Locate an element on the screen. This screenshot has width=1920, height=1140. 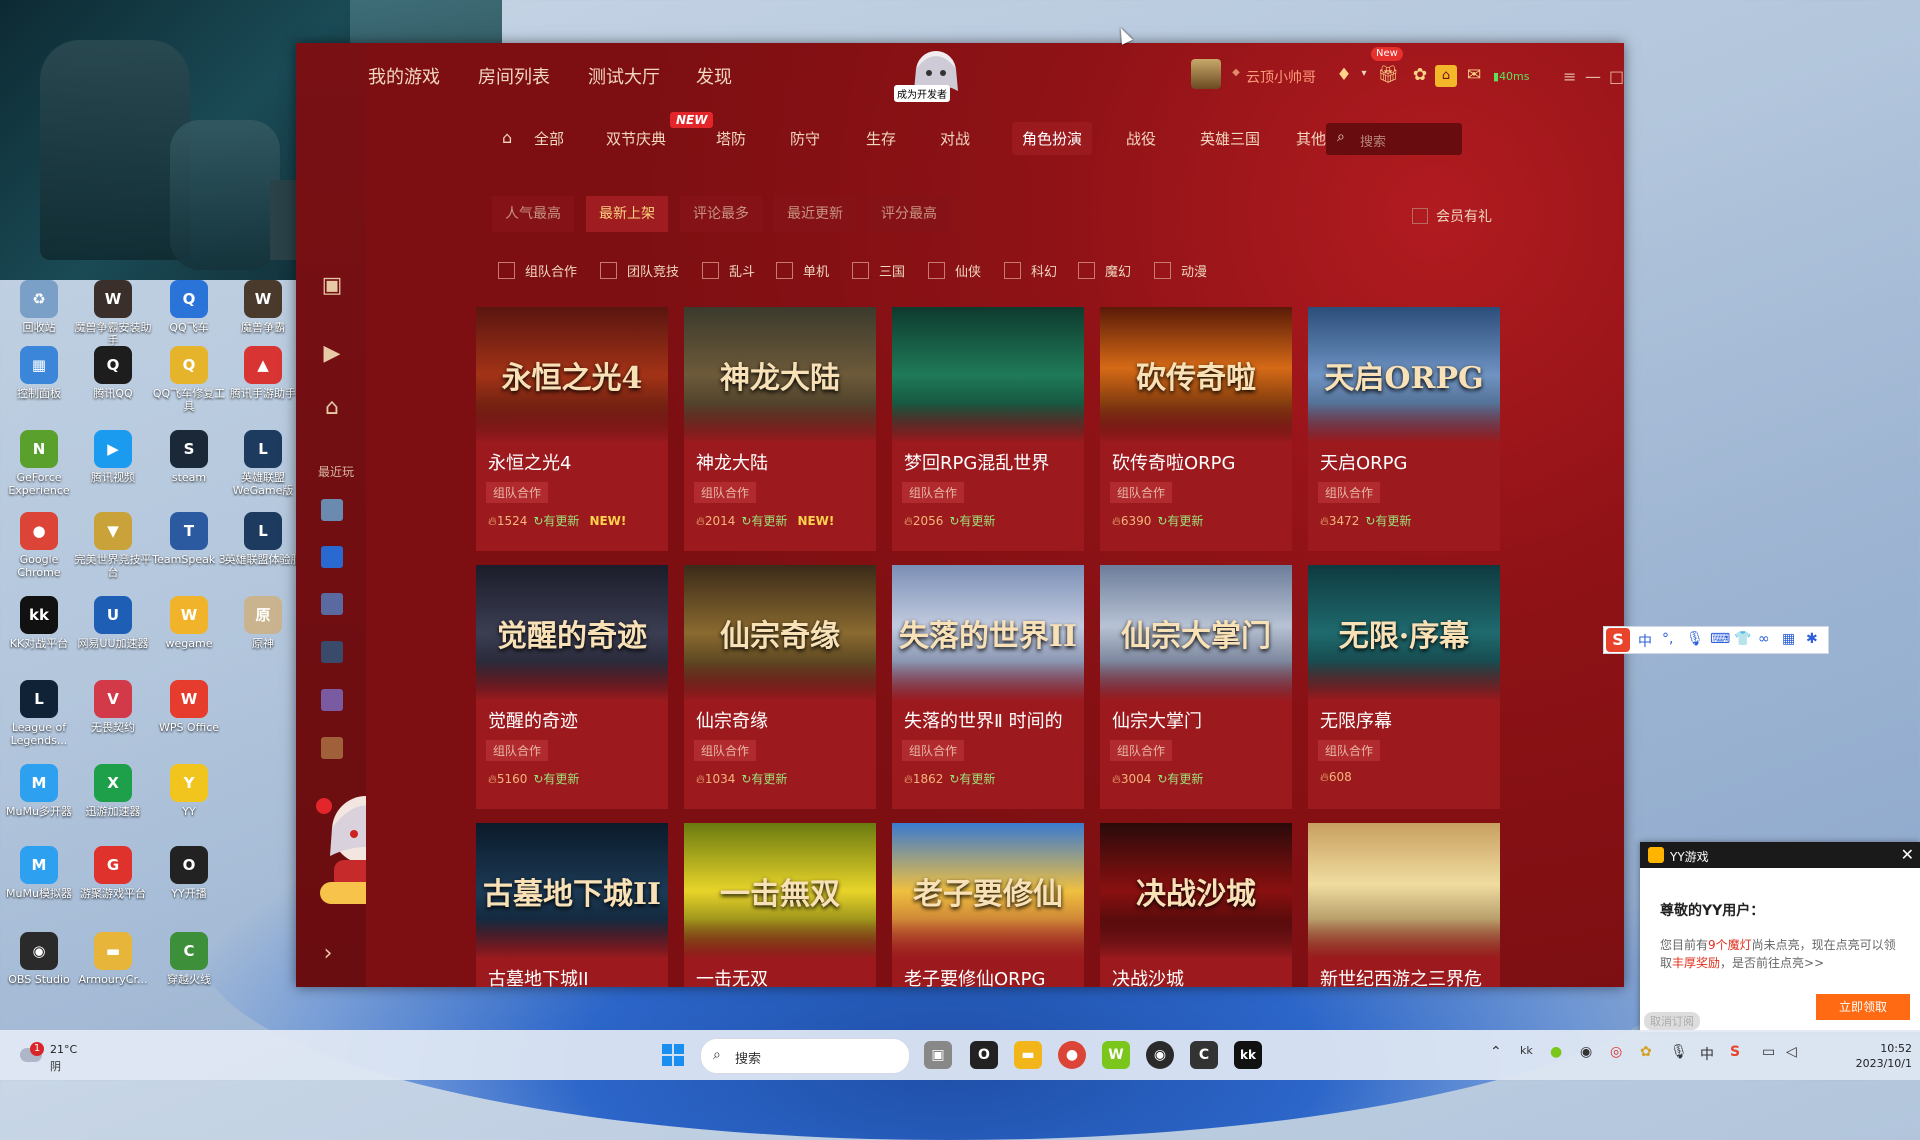
game-title: 天启ORPG is located at coordinates (1363, 462).